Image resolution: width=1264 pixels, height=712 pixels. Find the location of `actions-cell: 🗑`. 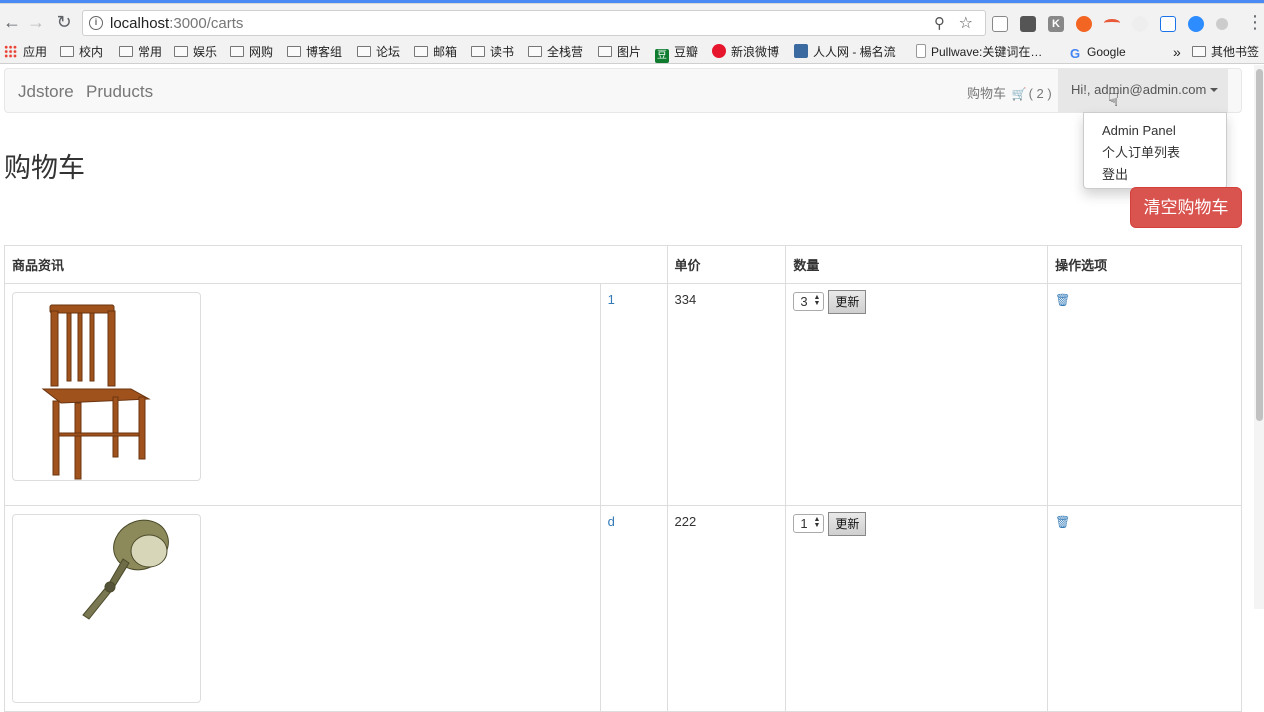

actions-cell: 🗑 is located at coordinates (1144, 394).